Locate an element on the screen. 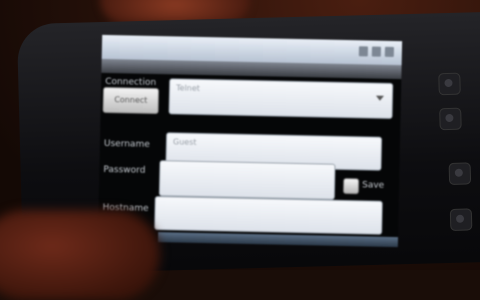  hostname-field is located at coordinates (268, 215).